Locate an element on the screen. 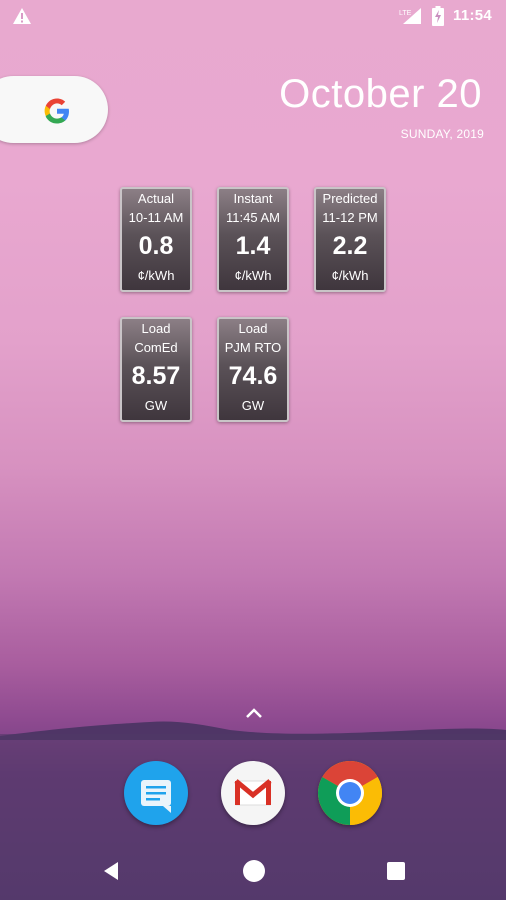 Image resolution: width=506 pixels, height=900 pixels. tile-sublabel: 11:45 AM is located at coordinates (253, 217).